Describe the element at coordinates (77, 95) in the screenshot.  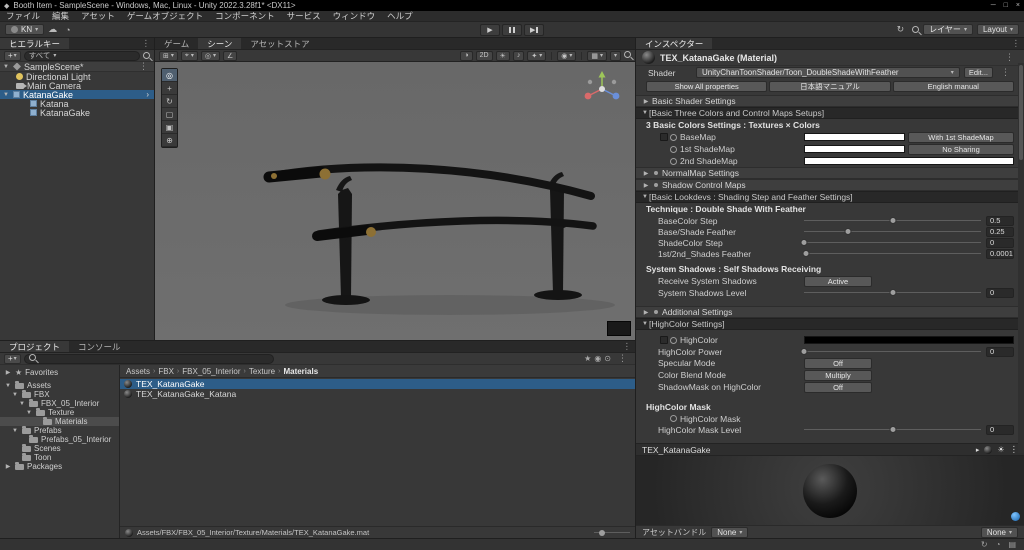
I see `hierarchy-item-katanagake: ▼ KatanaGake ›` at that location.